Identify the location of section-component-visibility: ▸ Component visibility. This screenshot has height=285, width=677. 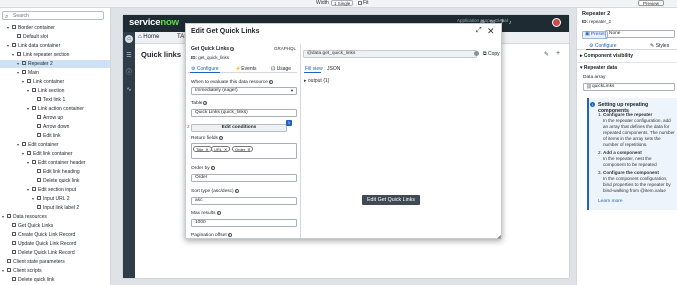
(606, 56).